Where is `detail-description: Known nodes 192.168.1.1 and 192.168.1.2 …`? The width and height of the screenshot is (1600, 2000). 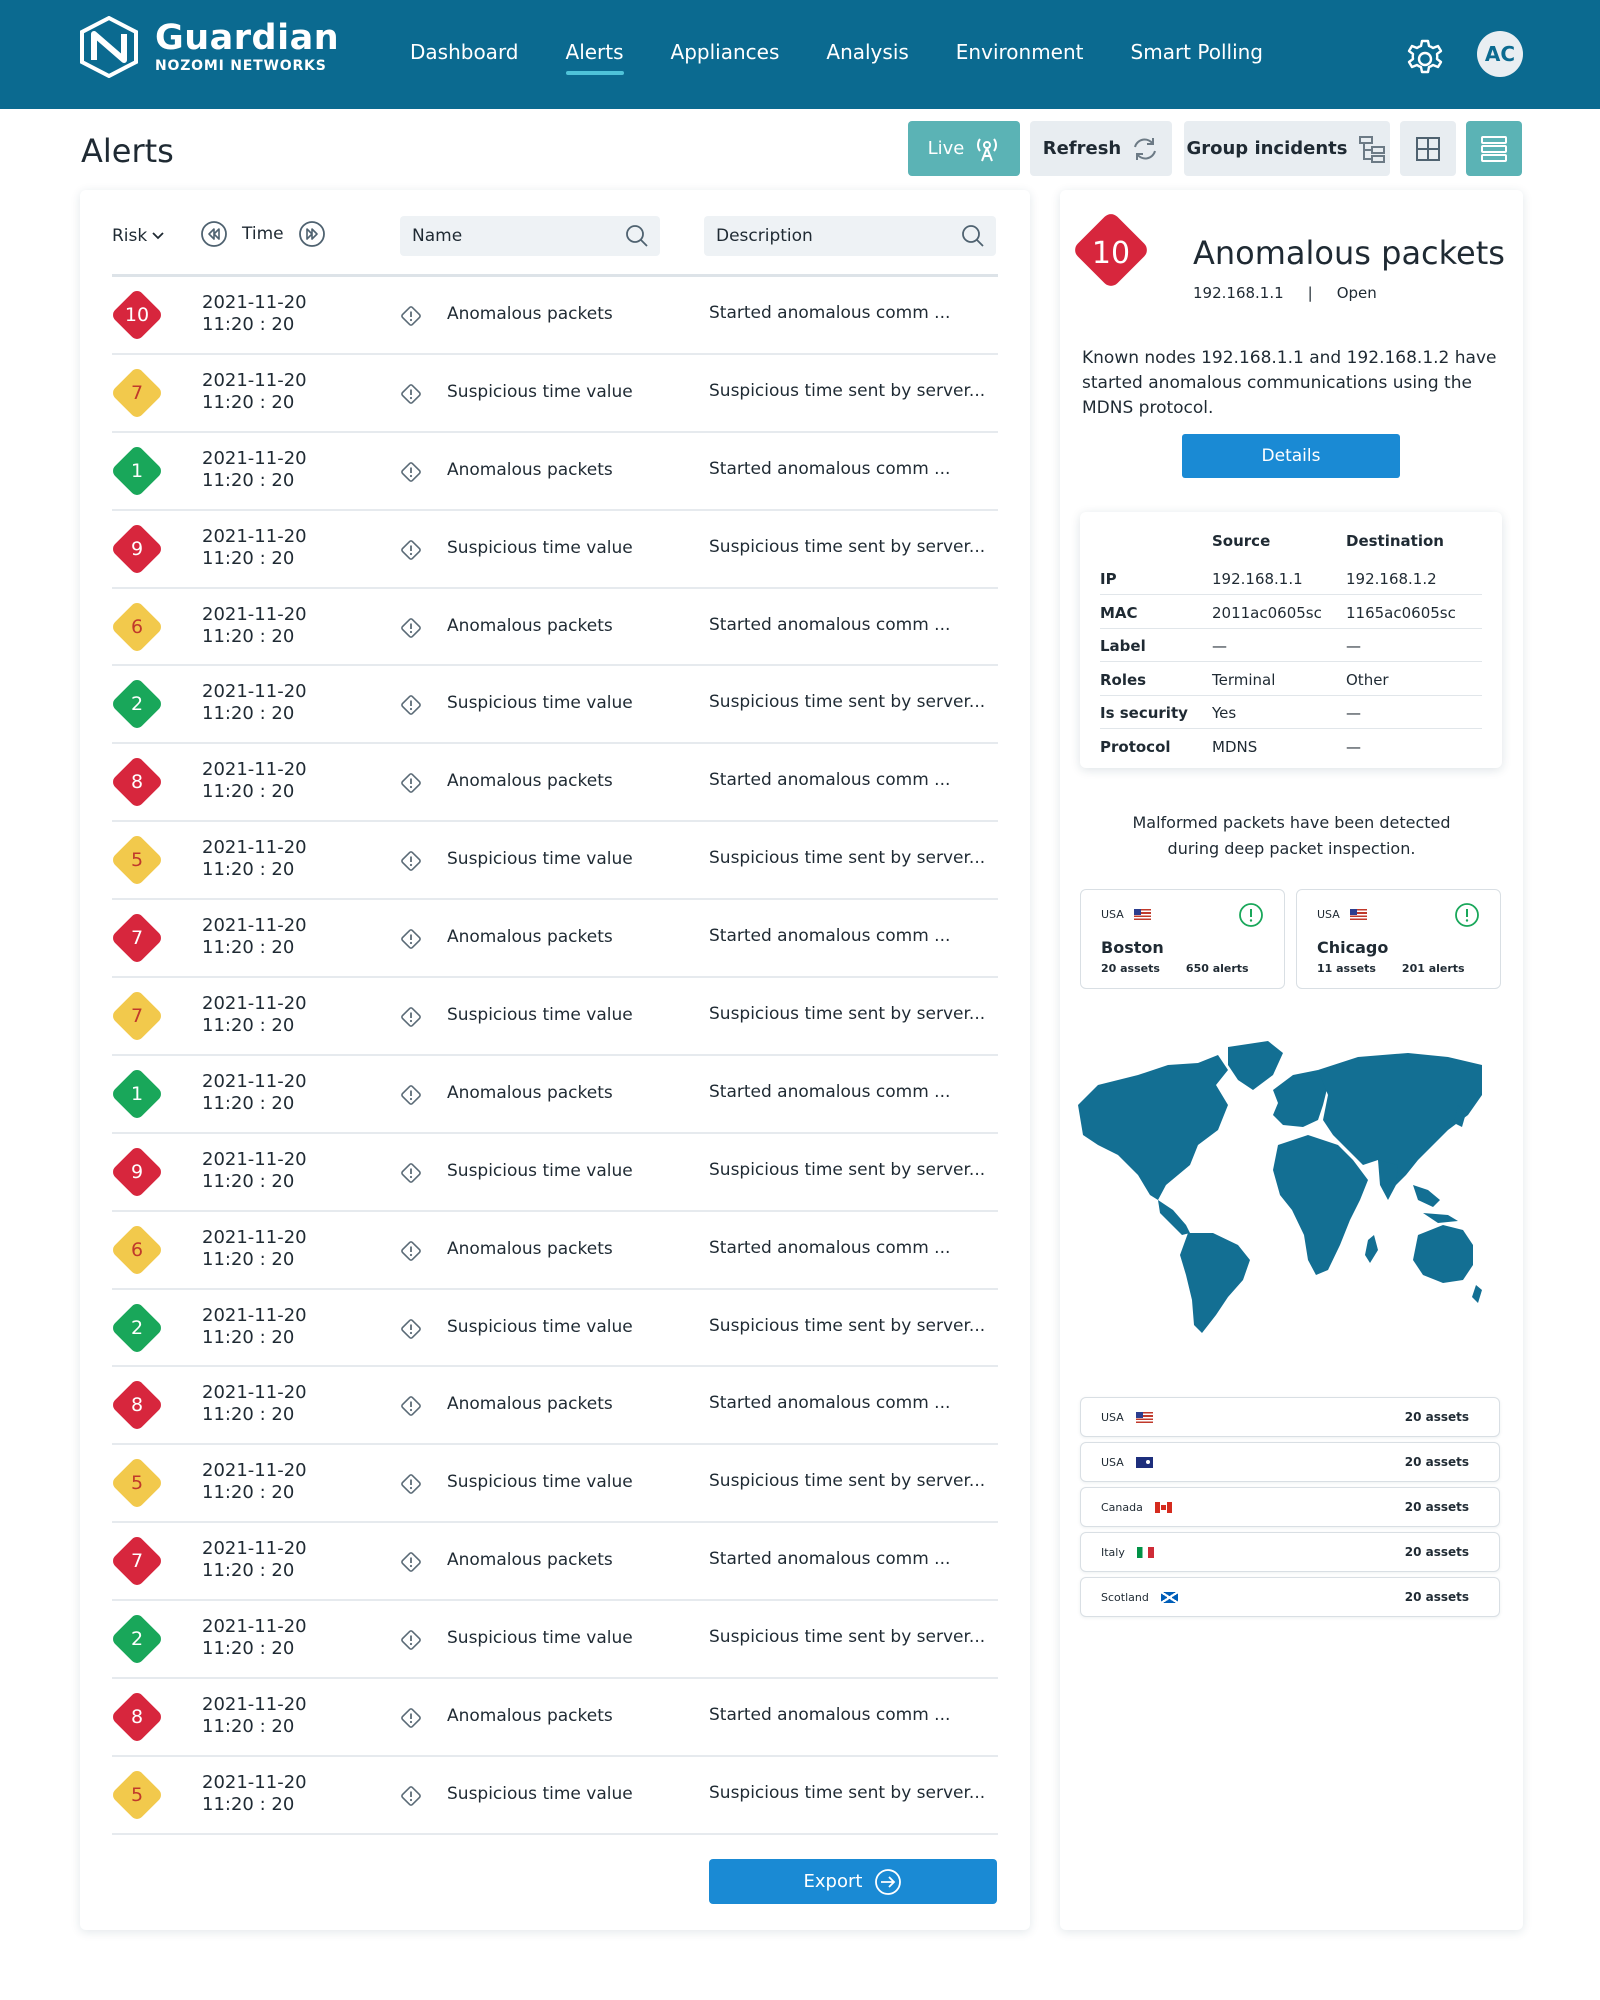 detail-description: Known nodes 192.168.1.1 and 192.168.1.2 … is located at coordinates (1289, 383).